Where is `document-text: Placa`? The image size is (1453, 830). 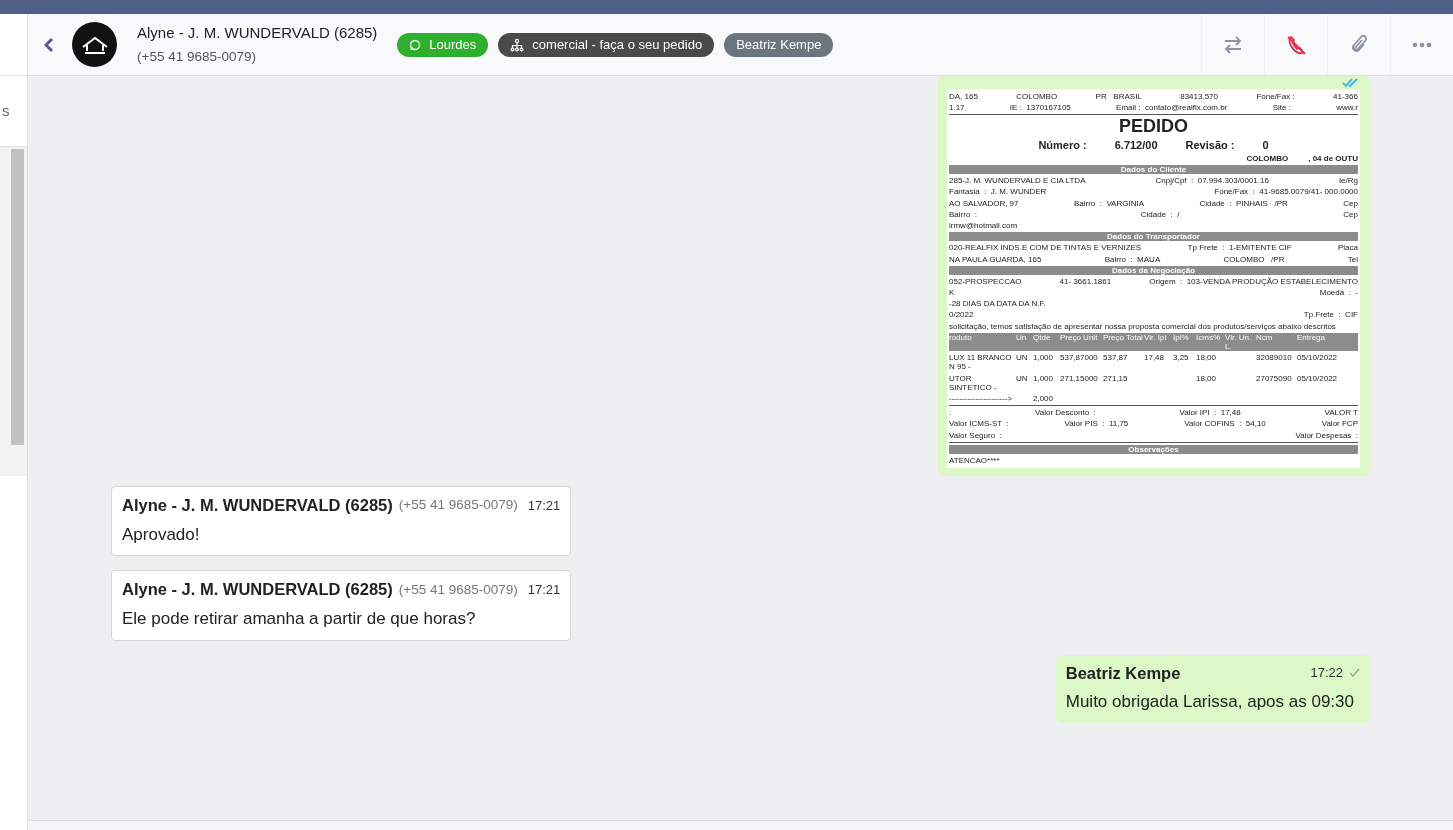 document-text: Placa is located at coordinates (1347, 248).